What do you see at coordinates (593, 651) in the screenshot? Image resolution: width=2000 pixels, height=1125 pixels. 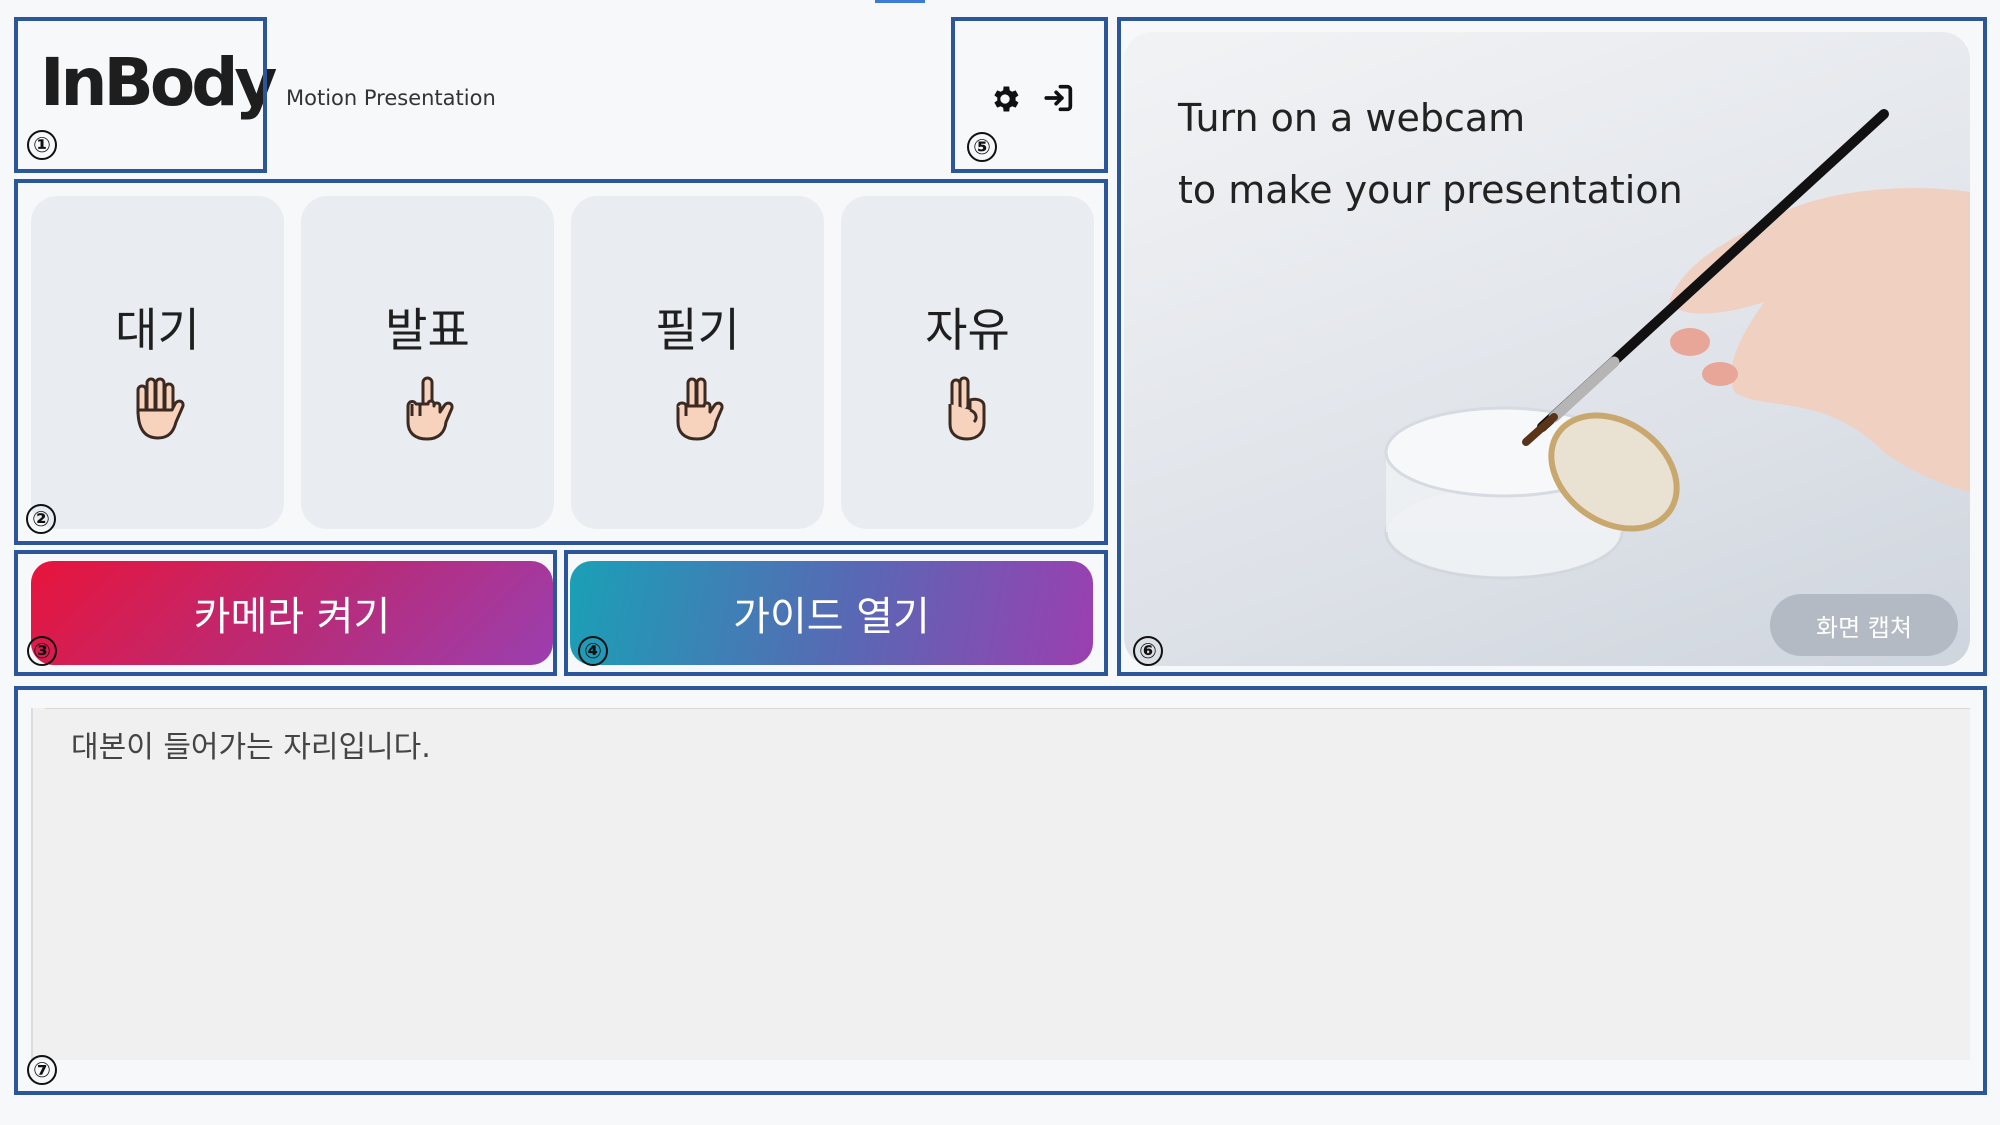 I see `annotation-number-4: ④` at bounding box center [593, 651].